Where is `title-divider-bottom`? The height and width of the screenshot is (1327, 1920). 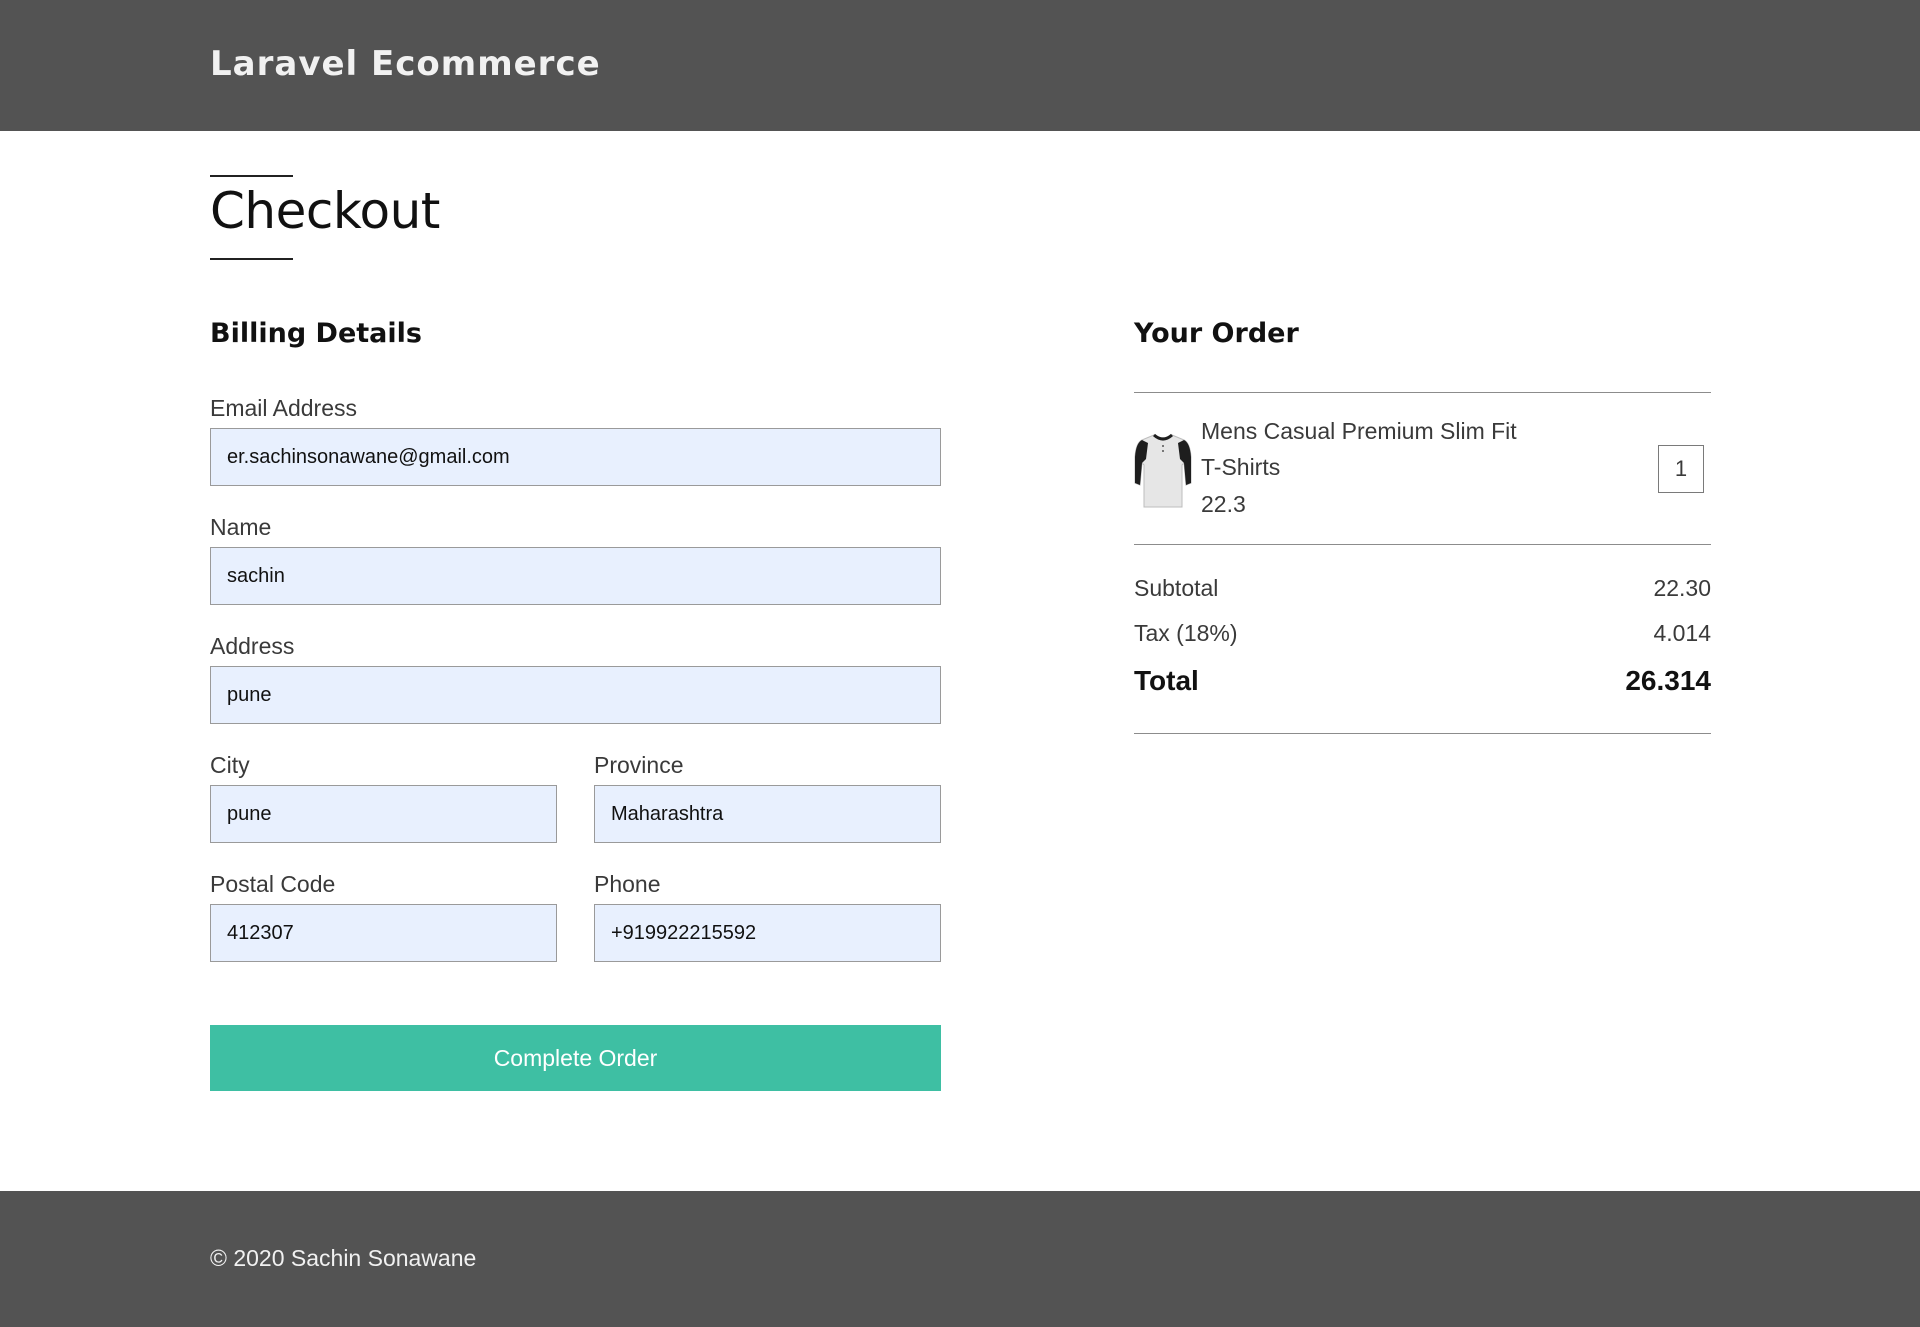
title-divider-bottom is located at coordinates (251, 259).